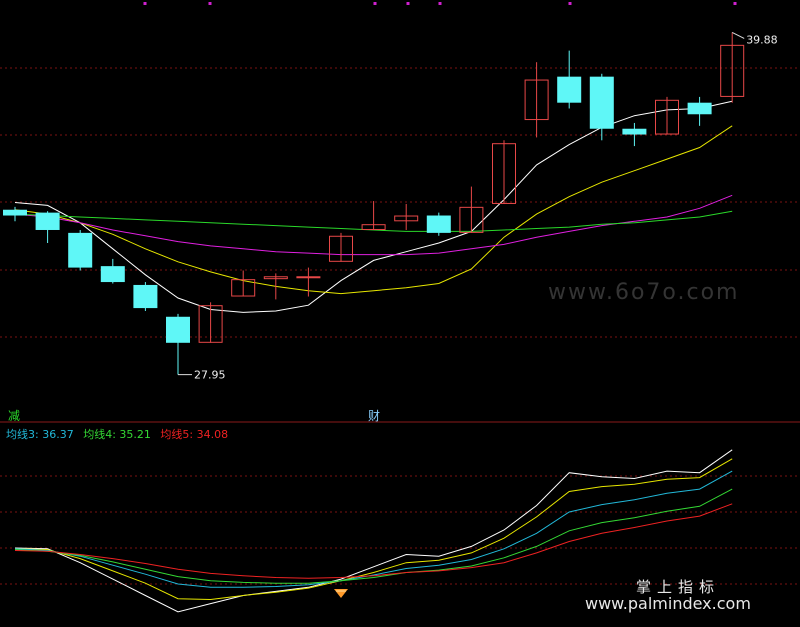 The height and width of the screenshot is (627, 800). Describe the element at coordinates (762, 39) in the screenshot. I see `high-price-label: 39.88` at that location.